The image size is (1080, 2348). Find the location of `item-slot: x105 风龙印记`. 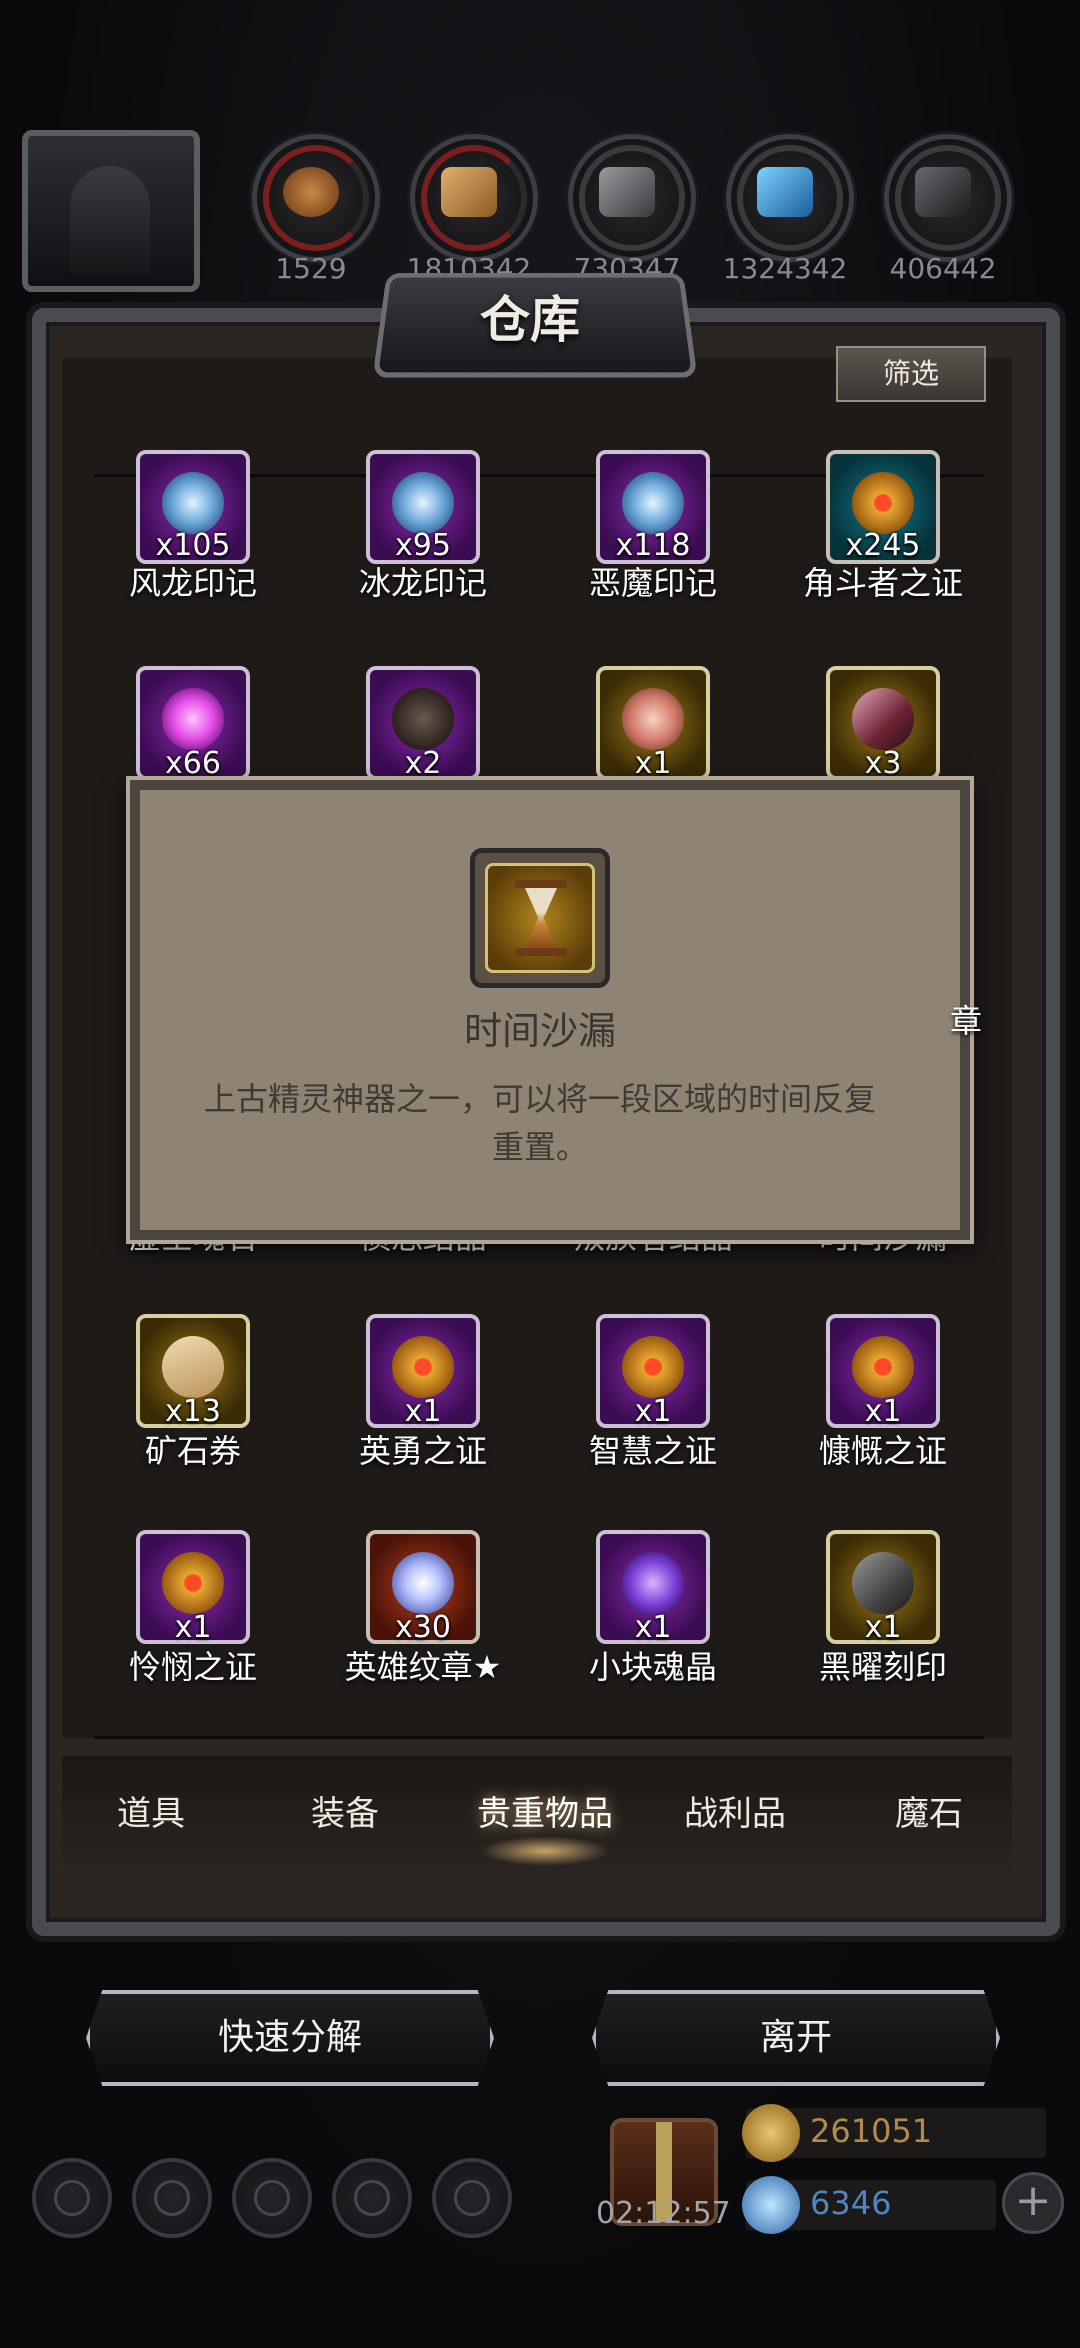

item-slot: x105 风龙印记 is located at coordinates (193, 555).